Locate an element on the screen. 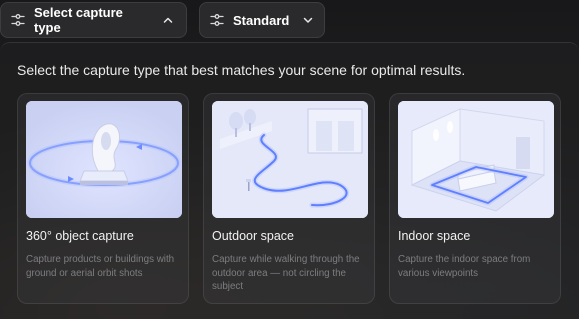 The image size is (579, 319). capture-type-dropdown: Select capture type is located at coordinates (93, 20).